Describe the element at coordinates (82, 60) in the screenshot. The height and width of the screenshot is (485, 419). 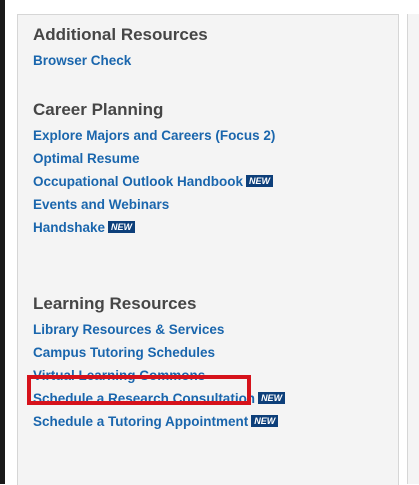
I see `link-label: Browser Check` at that location.